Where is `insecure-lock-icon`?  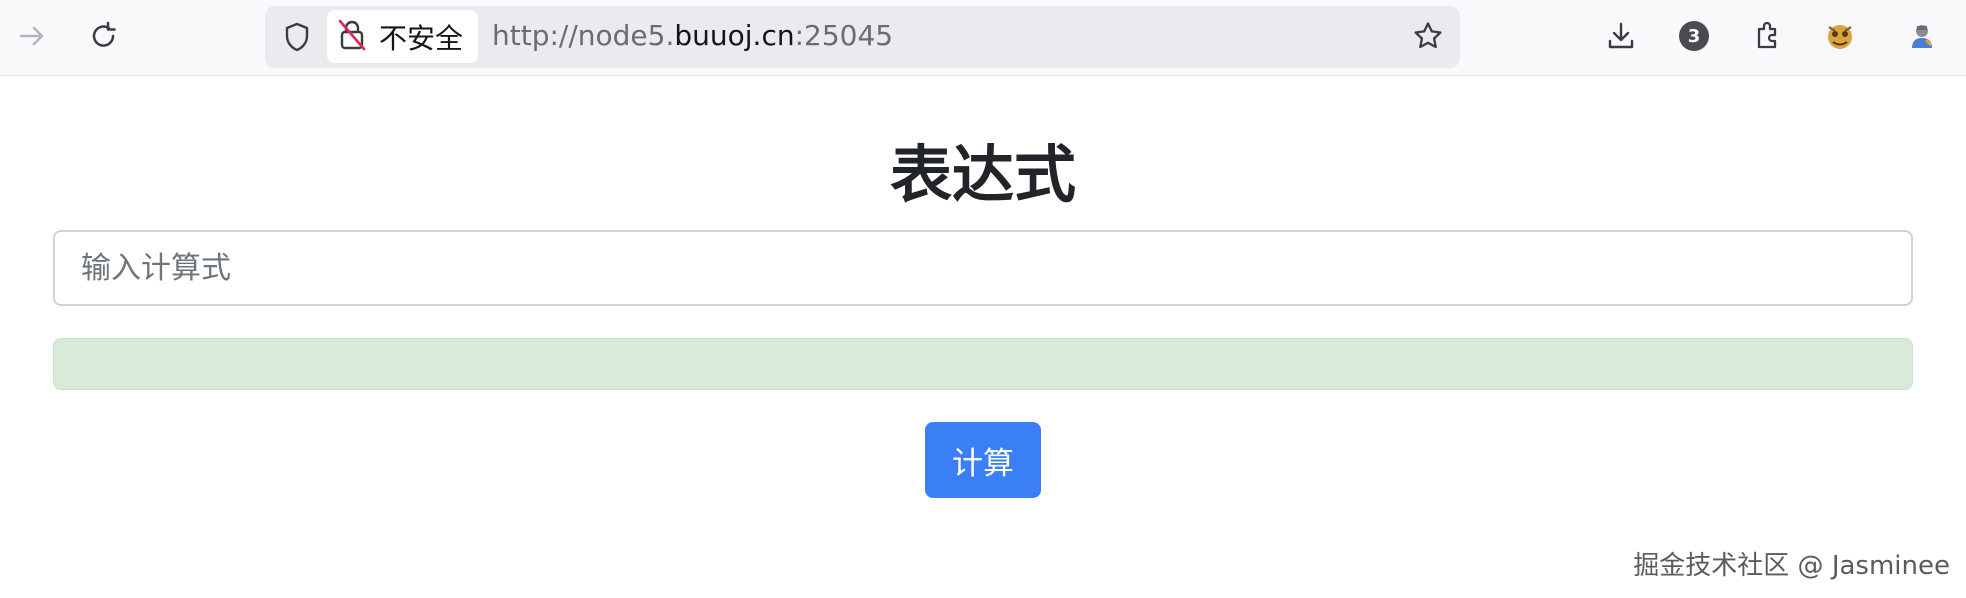
insecure-lock-icon is located at coordinates (352, 37).